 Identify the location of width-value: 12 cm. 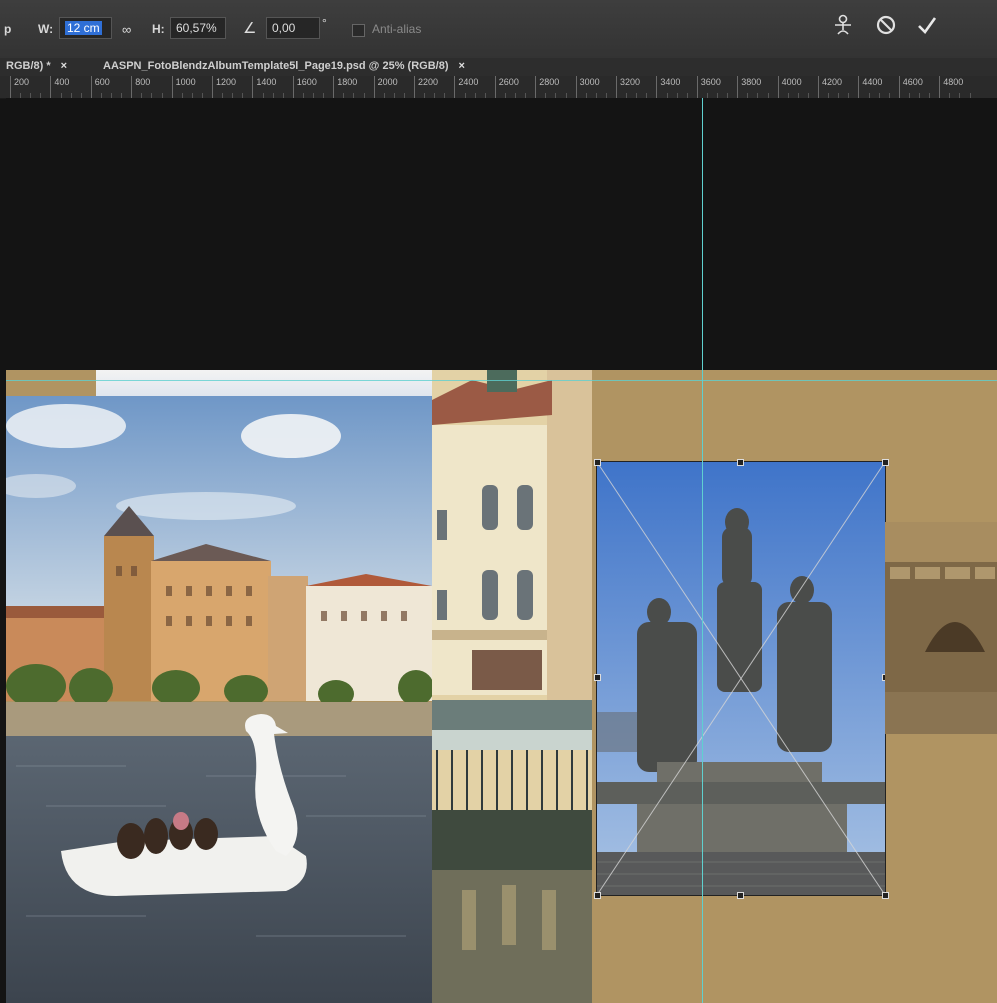
(83, 28).